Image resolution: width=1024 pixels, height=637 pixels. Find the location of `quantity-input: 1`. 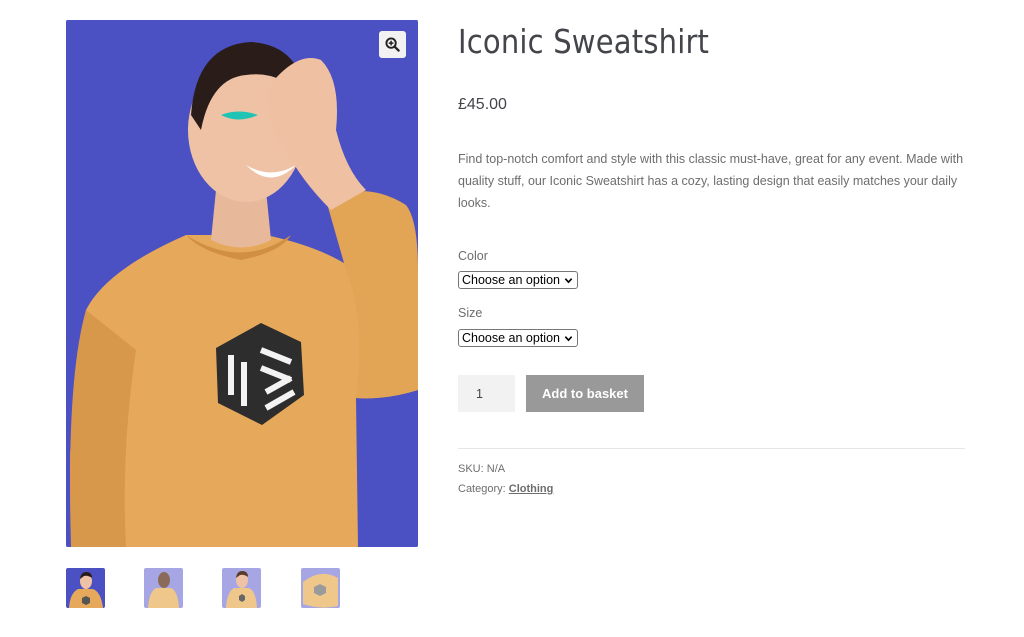

quantity-input: 1 is located at coordinates (486, 393).